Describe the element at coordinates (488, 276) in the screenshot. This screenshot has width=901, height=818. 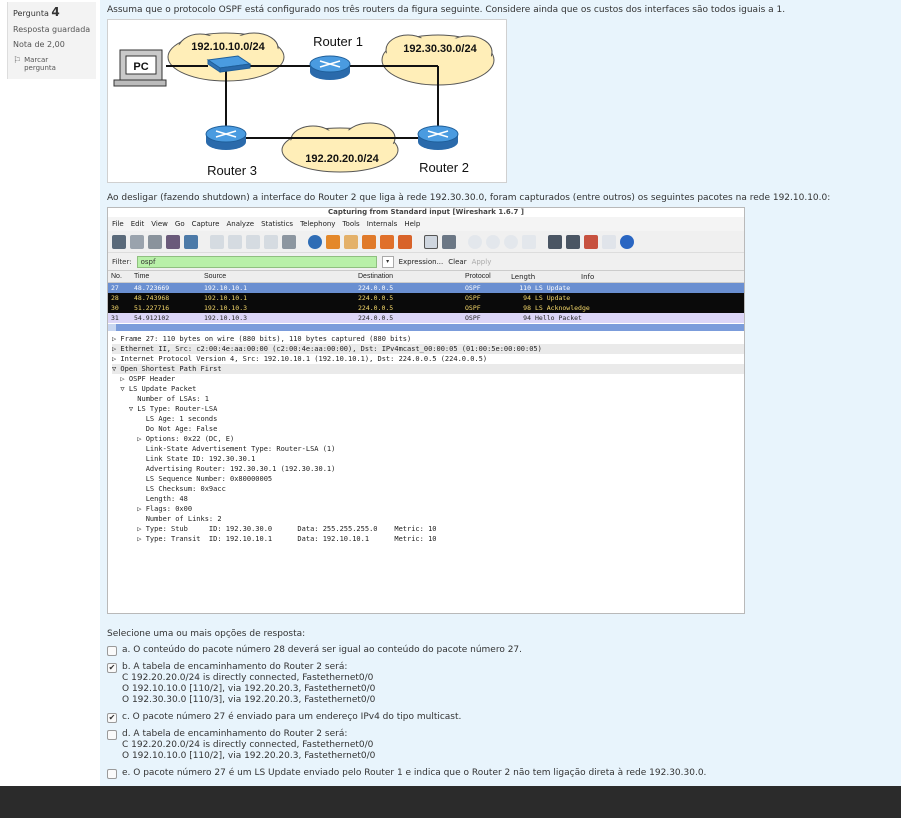
I see `col-protocol: Protocol` at that location.